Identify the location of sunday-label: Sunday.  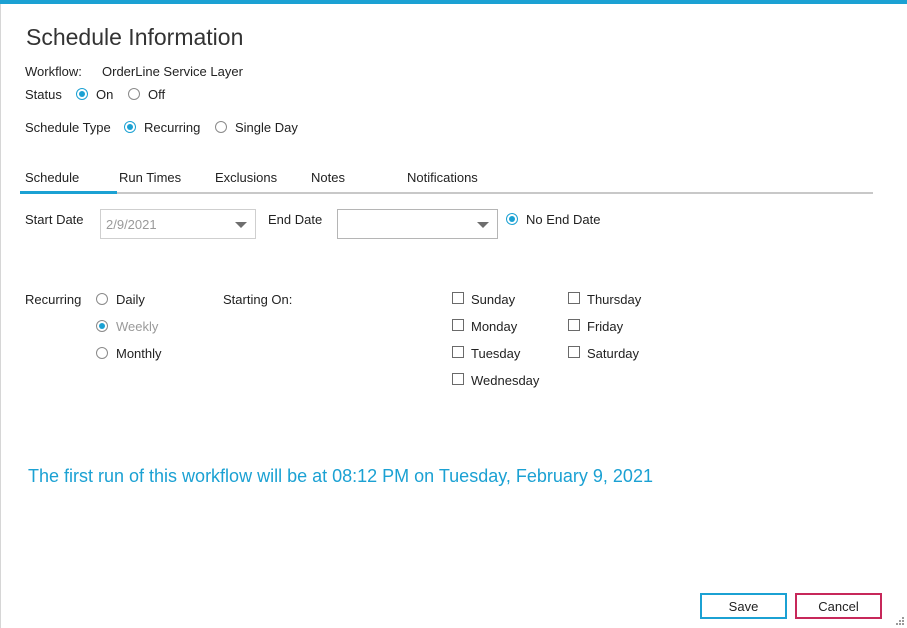
(493, 299).